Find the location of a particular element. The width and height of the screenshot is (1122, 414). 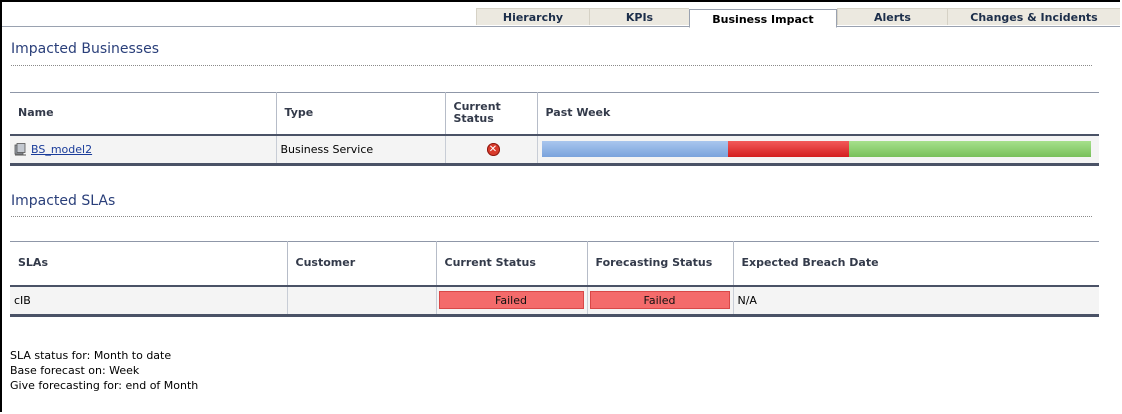

sla-status-period-text: SLA status for: Month to date is located at coordinates (91, 355).